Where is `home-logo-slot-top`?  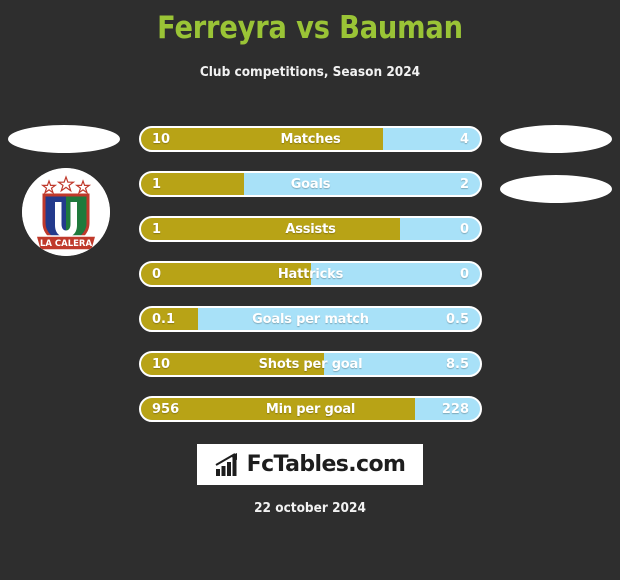
home-logo-slot-top is located at coordinates (64, 139).